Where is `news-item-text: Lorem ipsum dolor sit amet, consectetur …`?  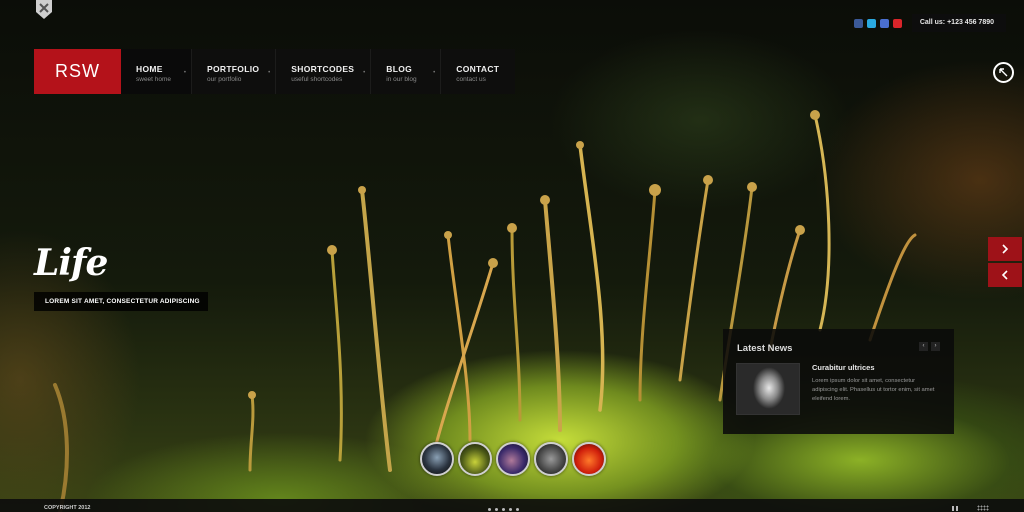
news-item-text: Lorem ipsum dolor sit amet, consectetur … is located at coordinates (873, 390).